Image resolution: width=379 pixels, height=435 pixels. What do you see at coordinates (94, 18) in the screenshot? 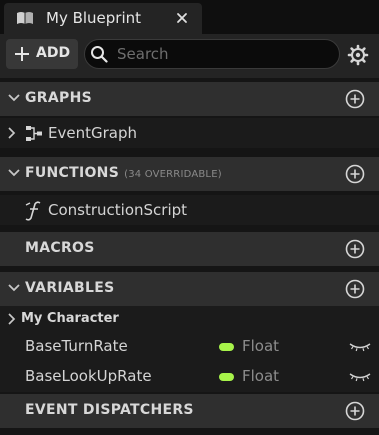
I see `tab-title: My Blueprint` at bounding box center [94, 18].